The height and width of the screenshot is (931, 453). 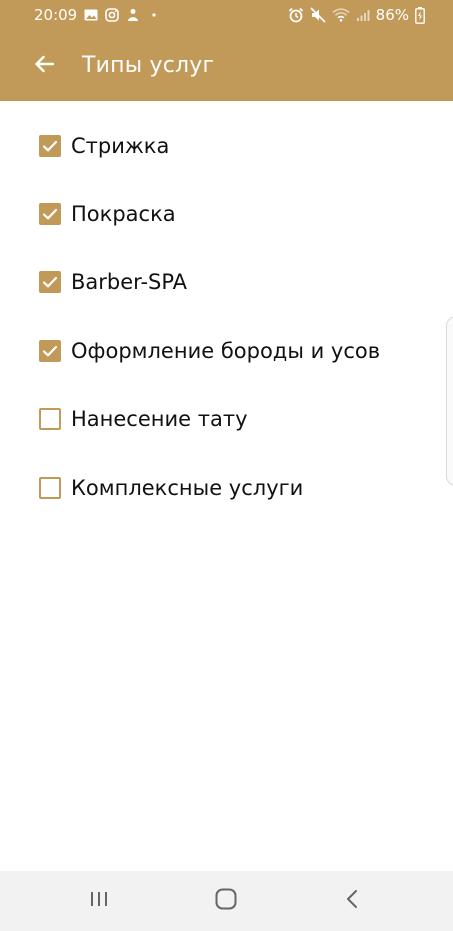 What do you see at coordinates (226, 65) in the screenshot?
I see `app-bar: Типы услуг` at bounding box center [226, 65].